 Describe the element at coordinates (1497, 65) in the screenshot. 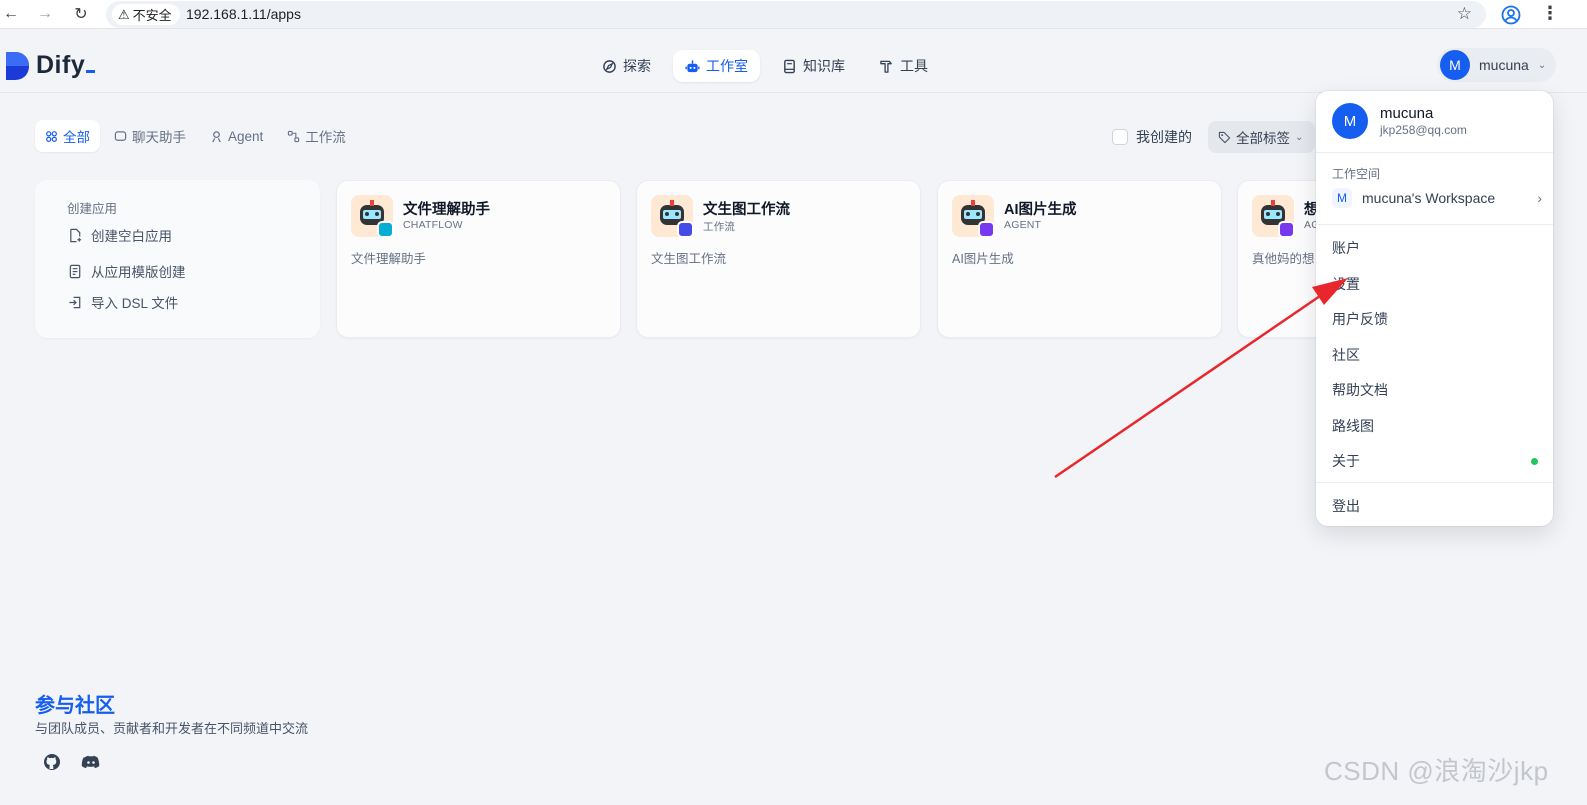

I see `user-menu-button: M mucuna ⌄` at that location.